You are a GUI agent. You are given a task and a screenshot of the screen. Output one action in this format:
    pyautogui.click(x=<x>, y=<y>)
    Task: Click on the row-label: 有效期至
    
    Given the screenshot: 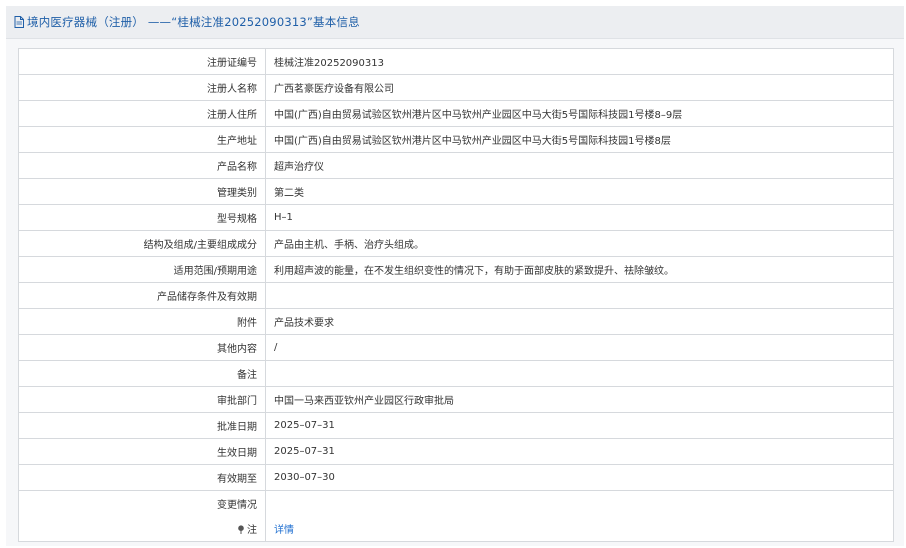 What is the action you would take?
    pyautogui.click(x=142, y=477)
    